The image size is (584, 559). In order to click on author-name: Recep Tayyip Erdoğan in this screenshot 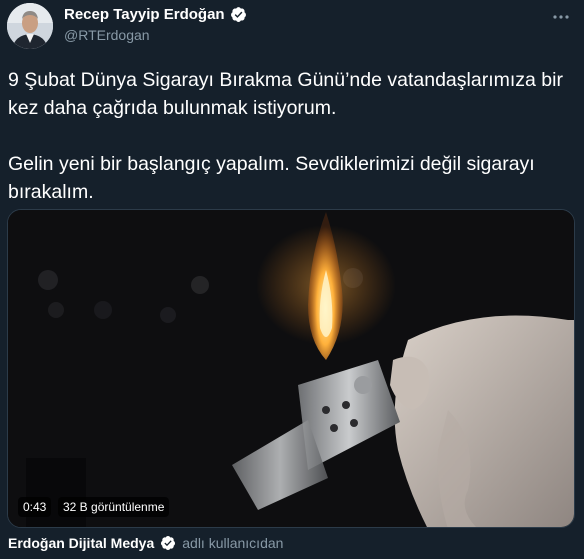, I will do `click(144, 14)`.